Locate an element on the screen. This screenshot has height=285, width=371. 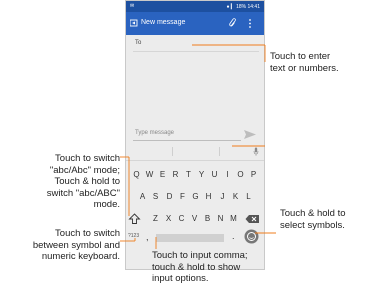
recipient-label: To is located at coordinates (138, 43).